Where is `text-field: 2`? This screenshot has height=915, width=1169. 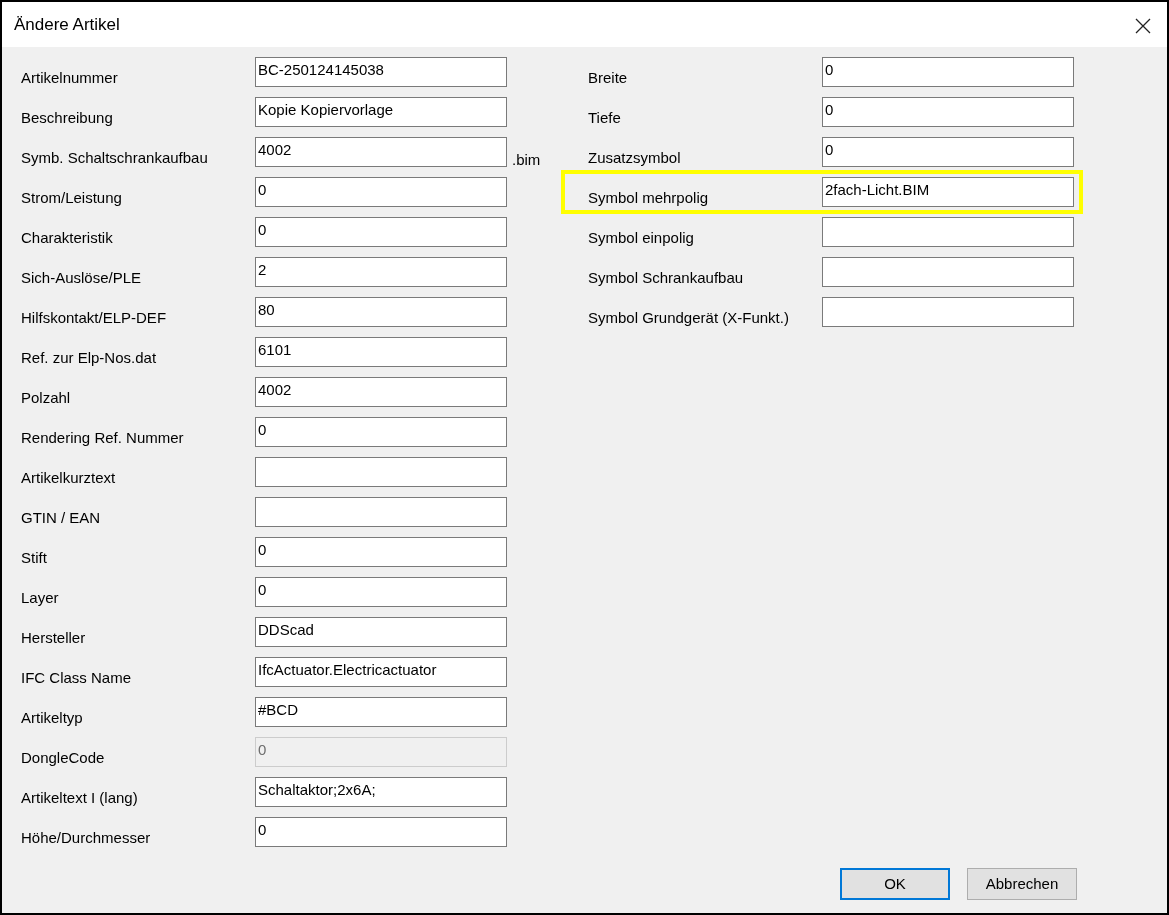
text-field: 2 is located at coordinates (381, 272).